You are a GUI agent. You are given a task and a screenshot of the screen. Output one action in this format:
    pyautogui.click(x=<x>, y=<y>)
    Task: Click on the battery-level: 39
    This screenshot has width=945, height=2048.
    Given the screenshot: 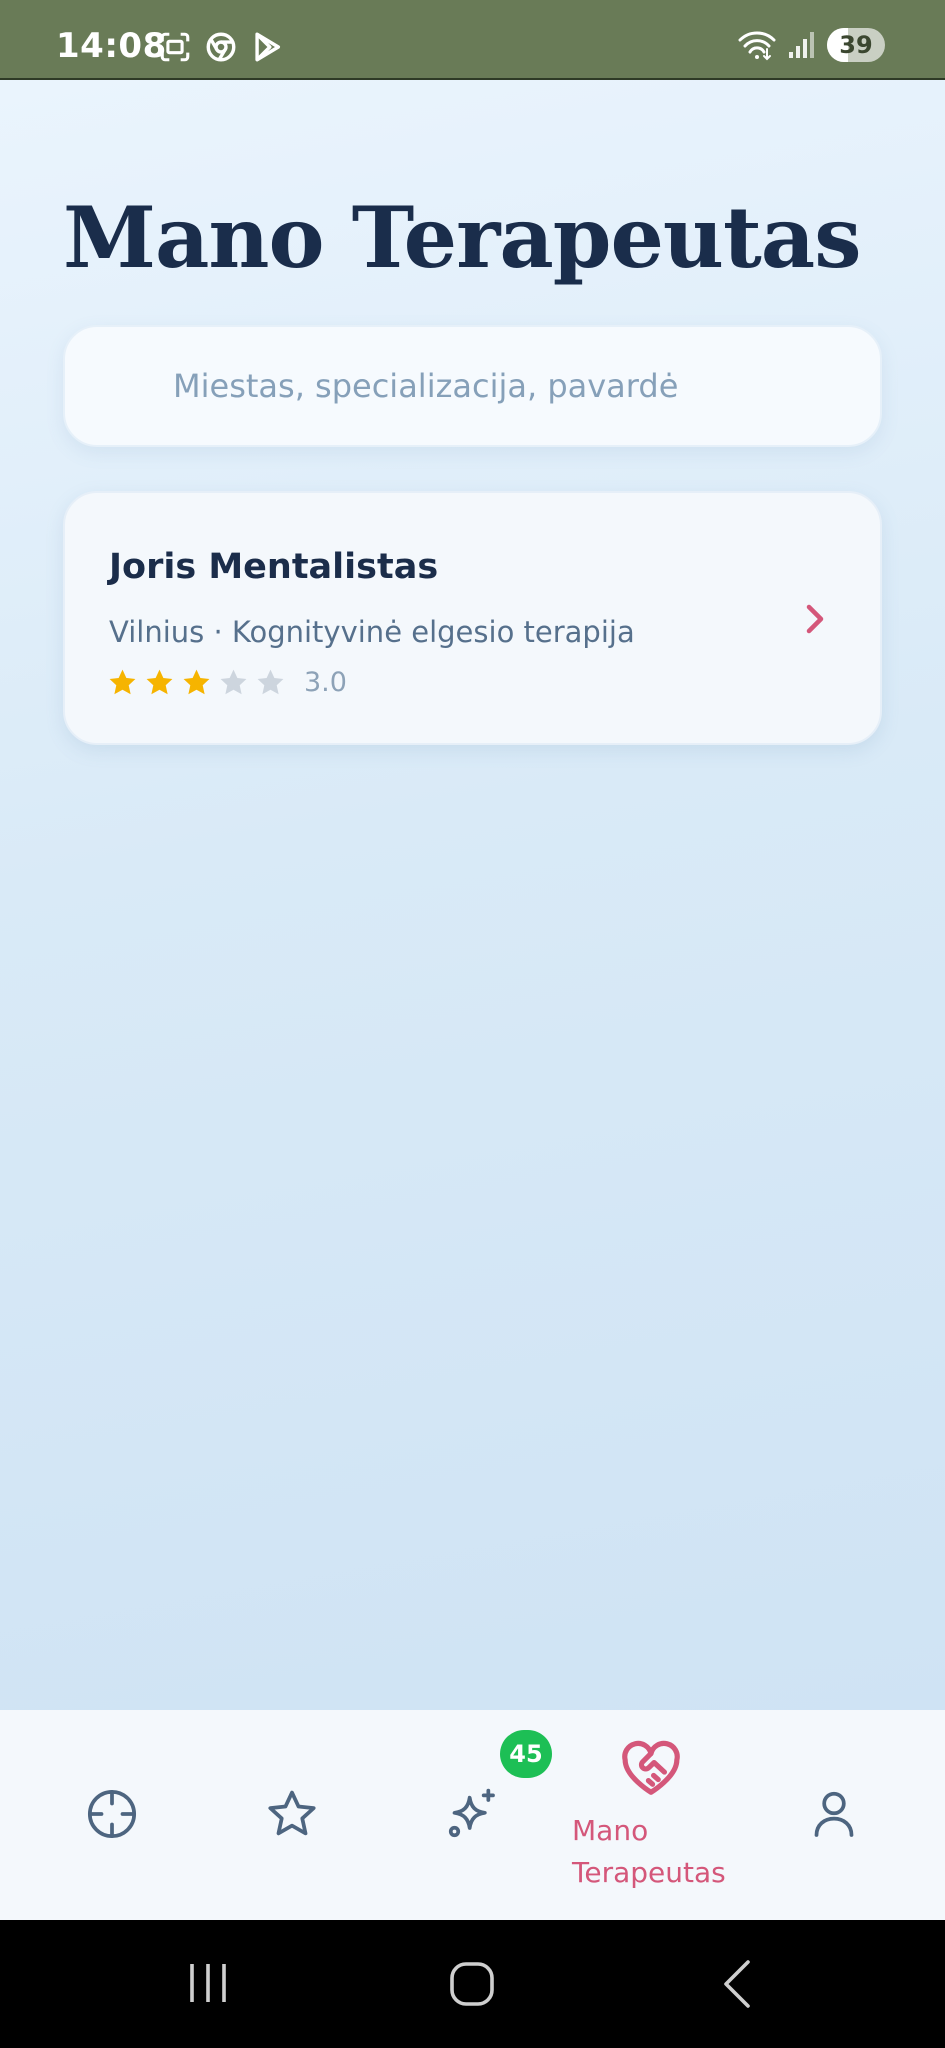 What is the action you would take?
    pyautogui.click(x=856, y=45)
    